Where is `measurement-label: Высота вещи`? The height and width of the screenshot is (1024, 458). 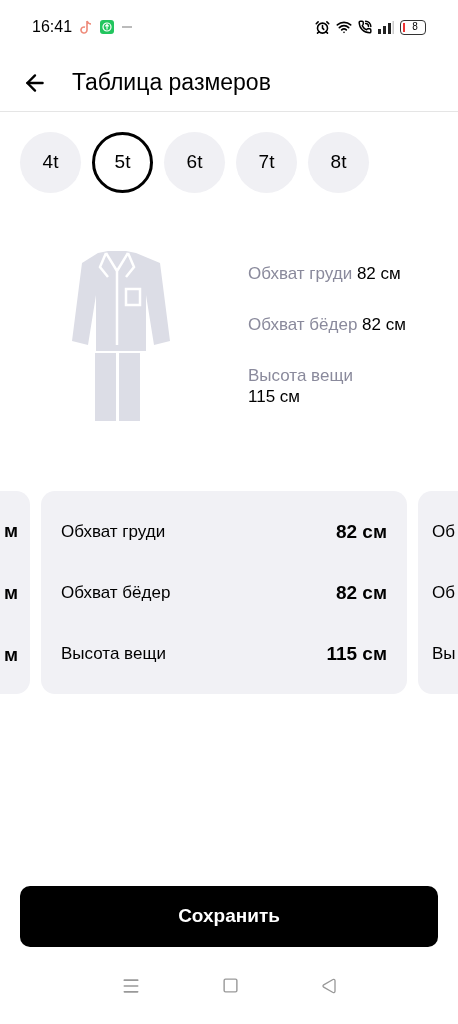 measurement-label: Высота вещи is located at coordinates (113, 653).